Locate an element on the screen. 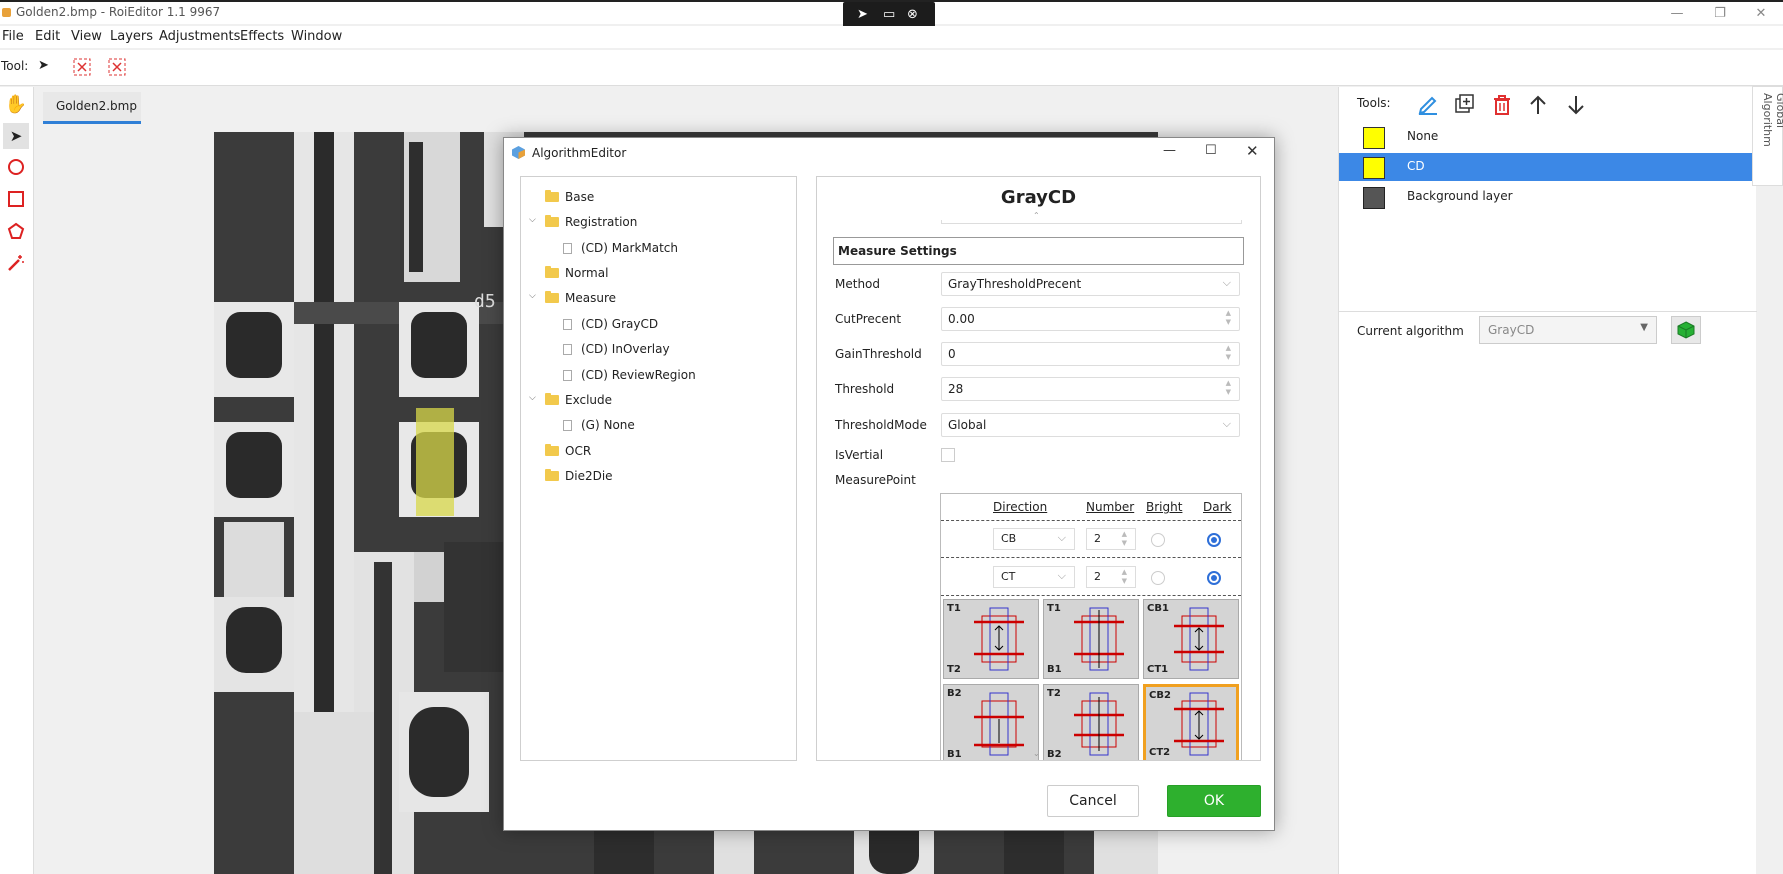 This screenshot has height=874, width=1783. hand-tool-icon: ✋ is located at coordinates (16, 104).